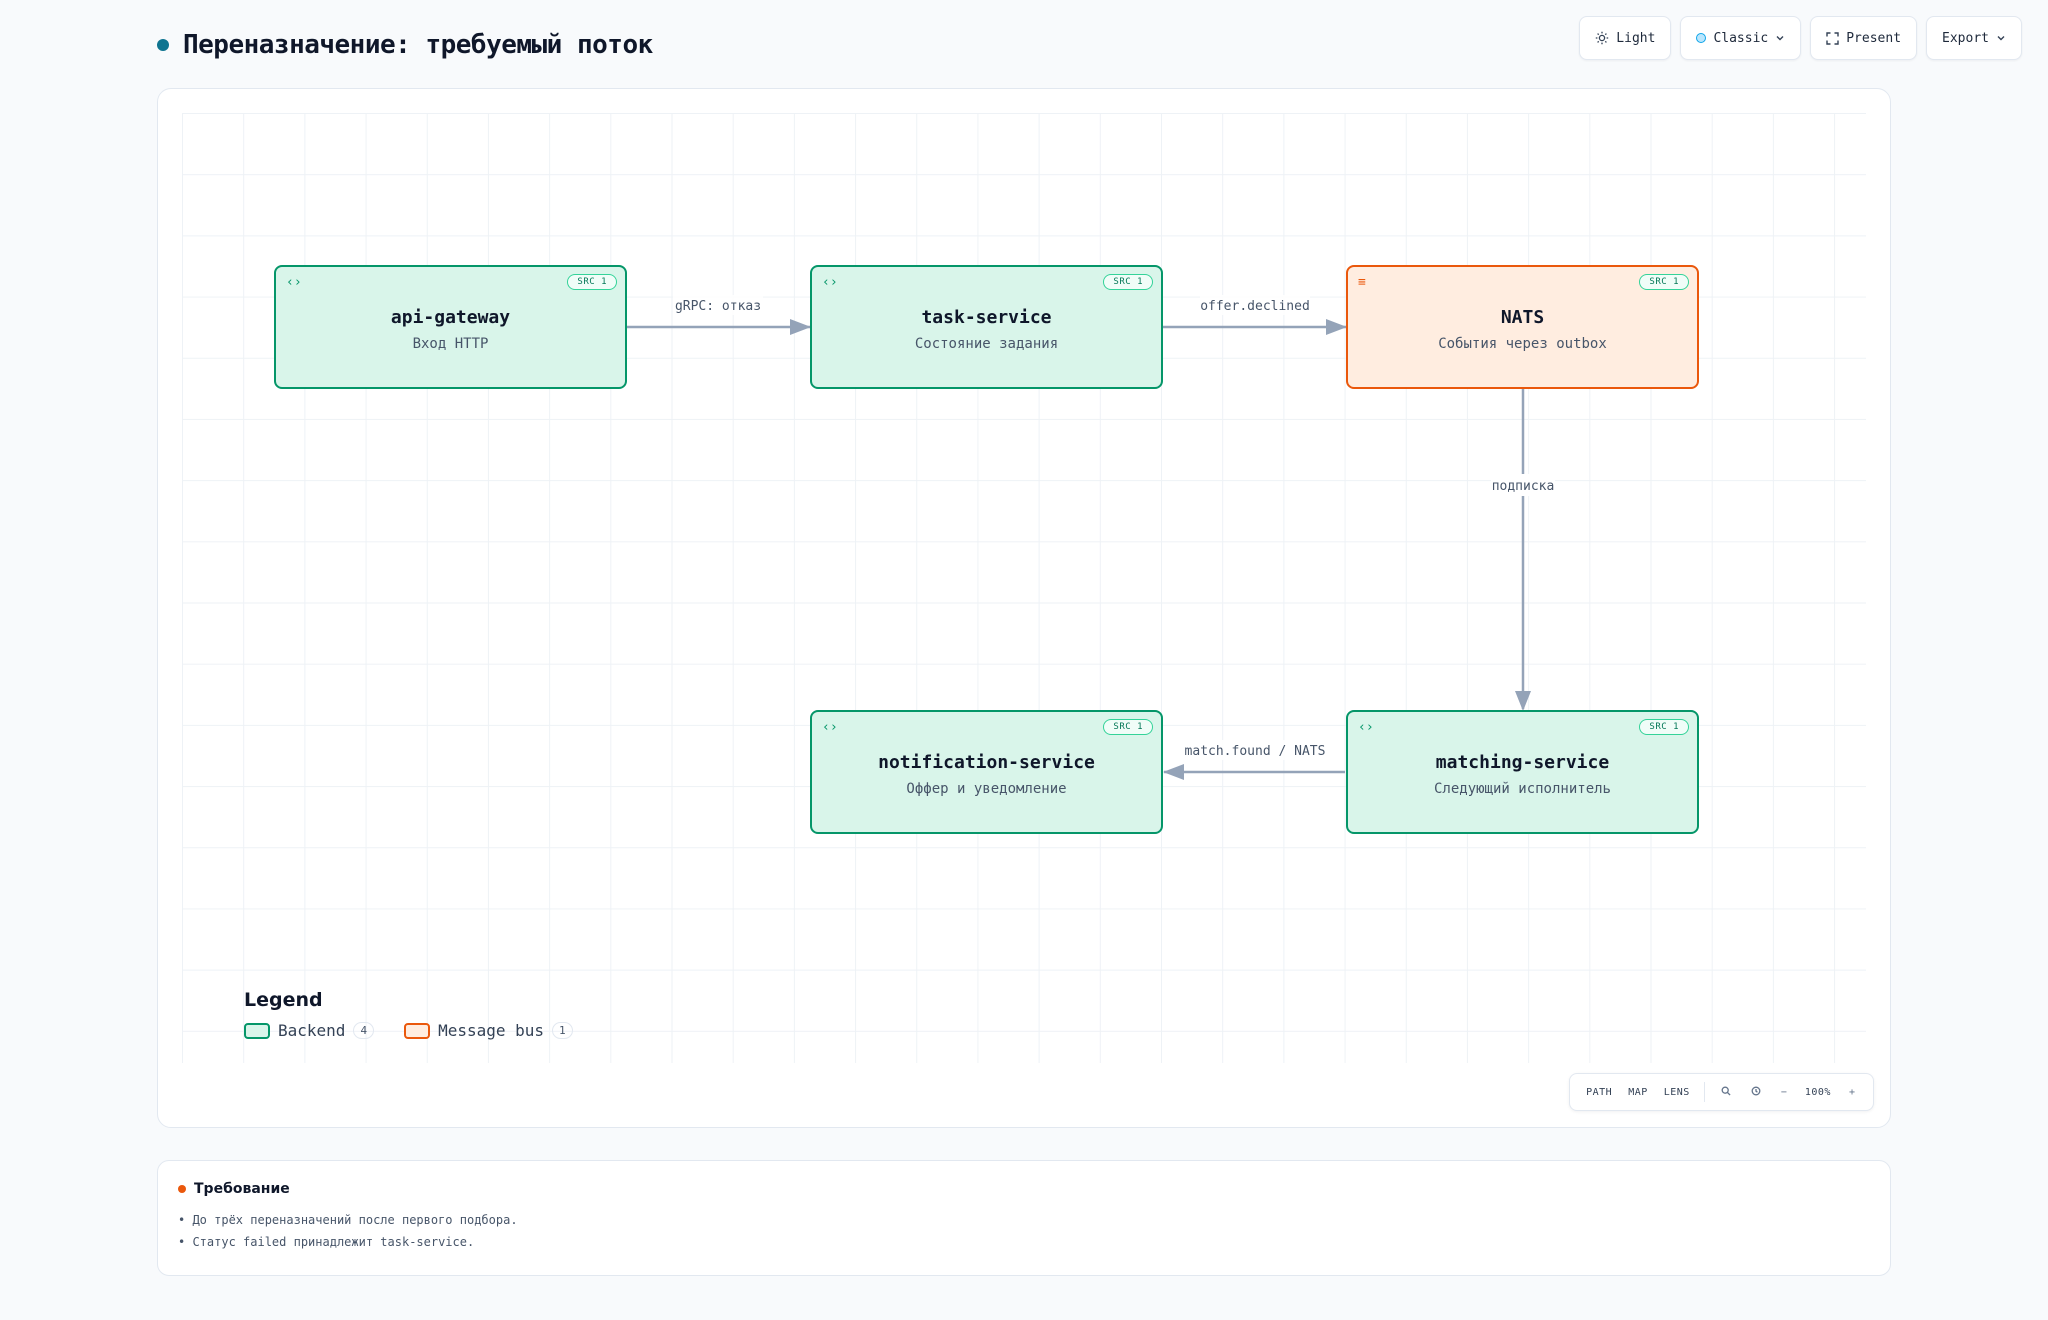 Image resolution: width=2048 pixels, height=1320 pixels. Describe the element at coordinates (1522, 762) in the screenshot. I see `node-title: matching-service` at that location.